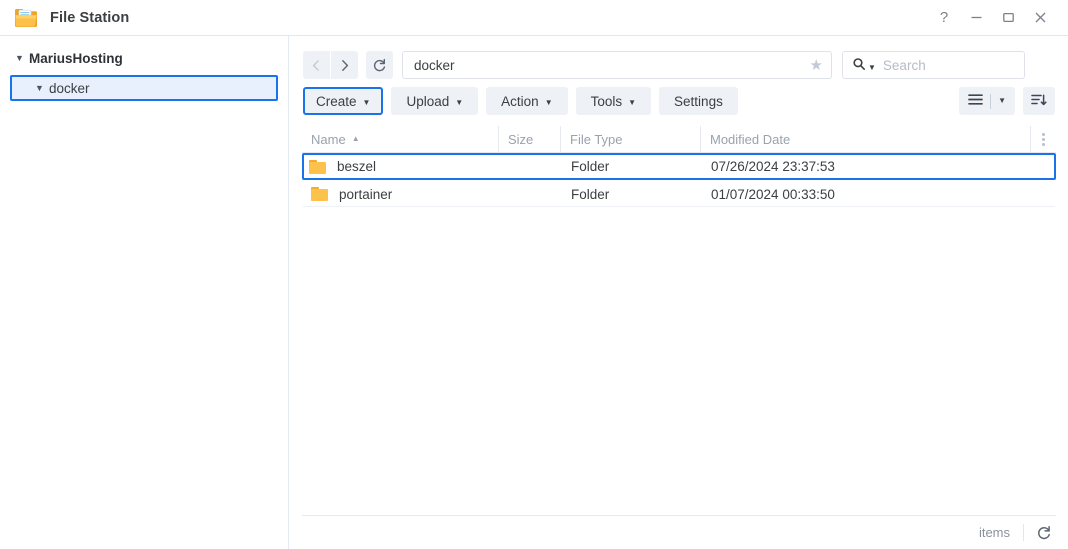  I want to click on page-title: File Station, so click(90, 17).